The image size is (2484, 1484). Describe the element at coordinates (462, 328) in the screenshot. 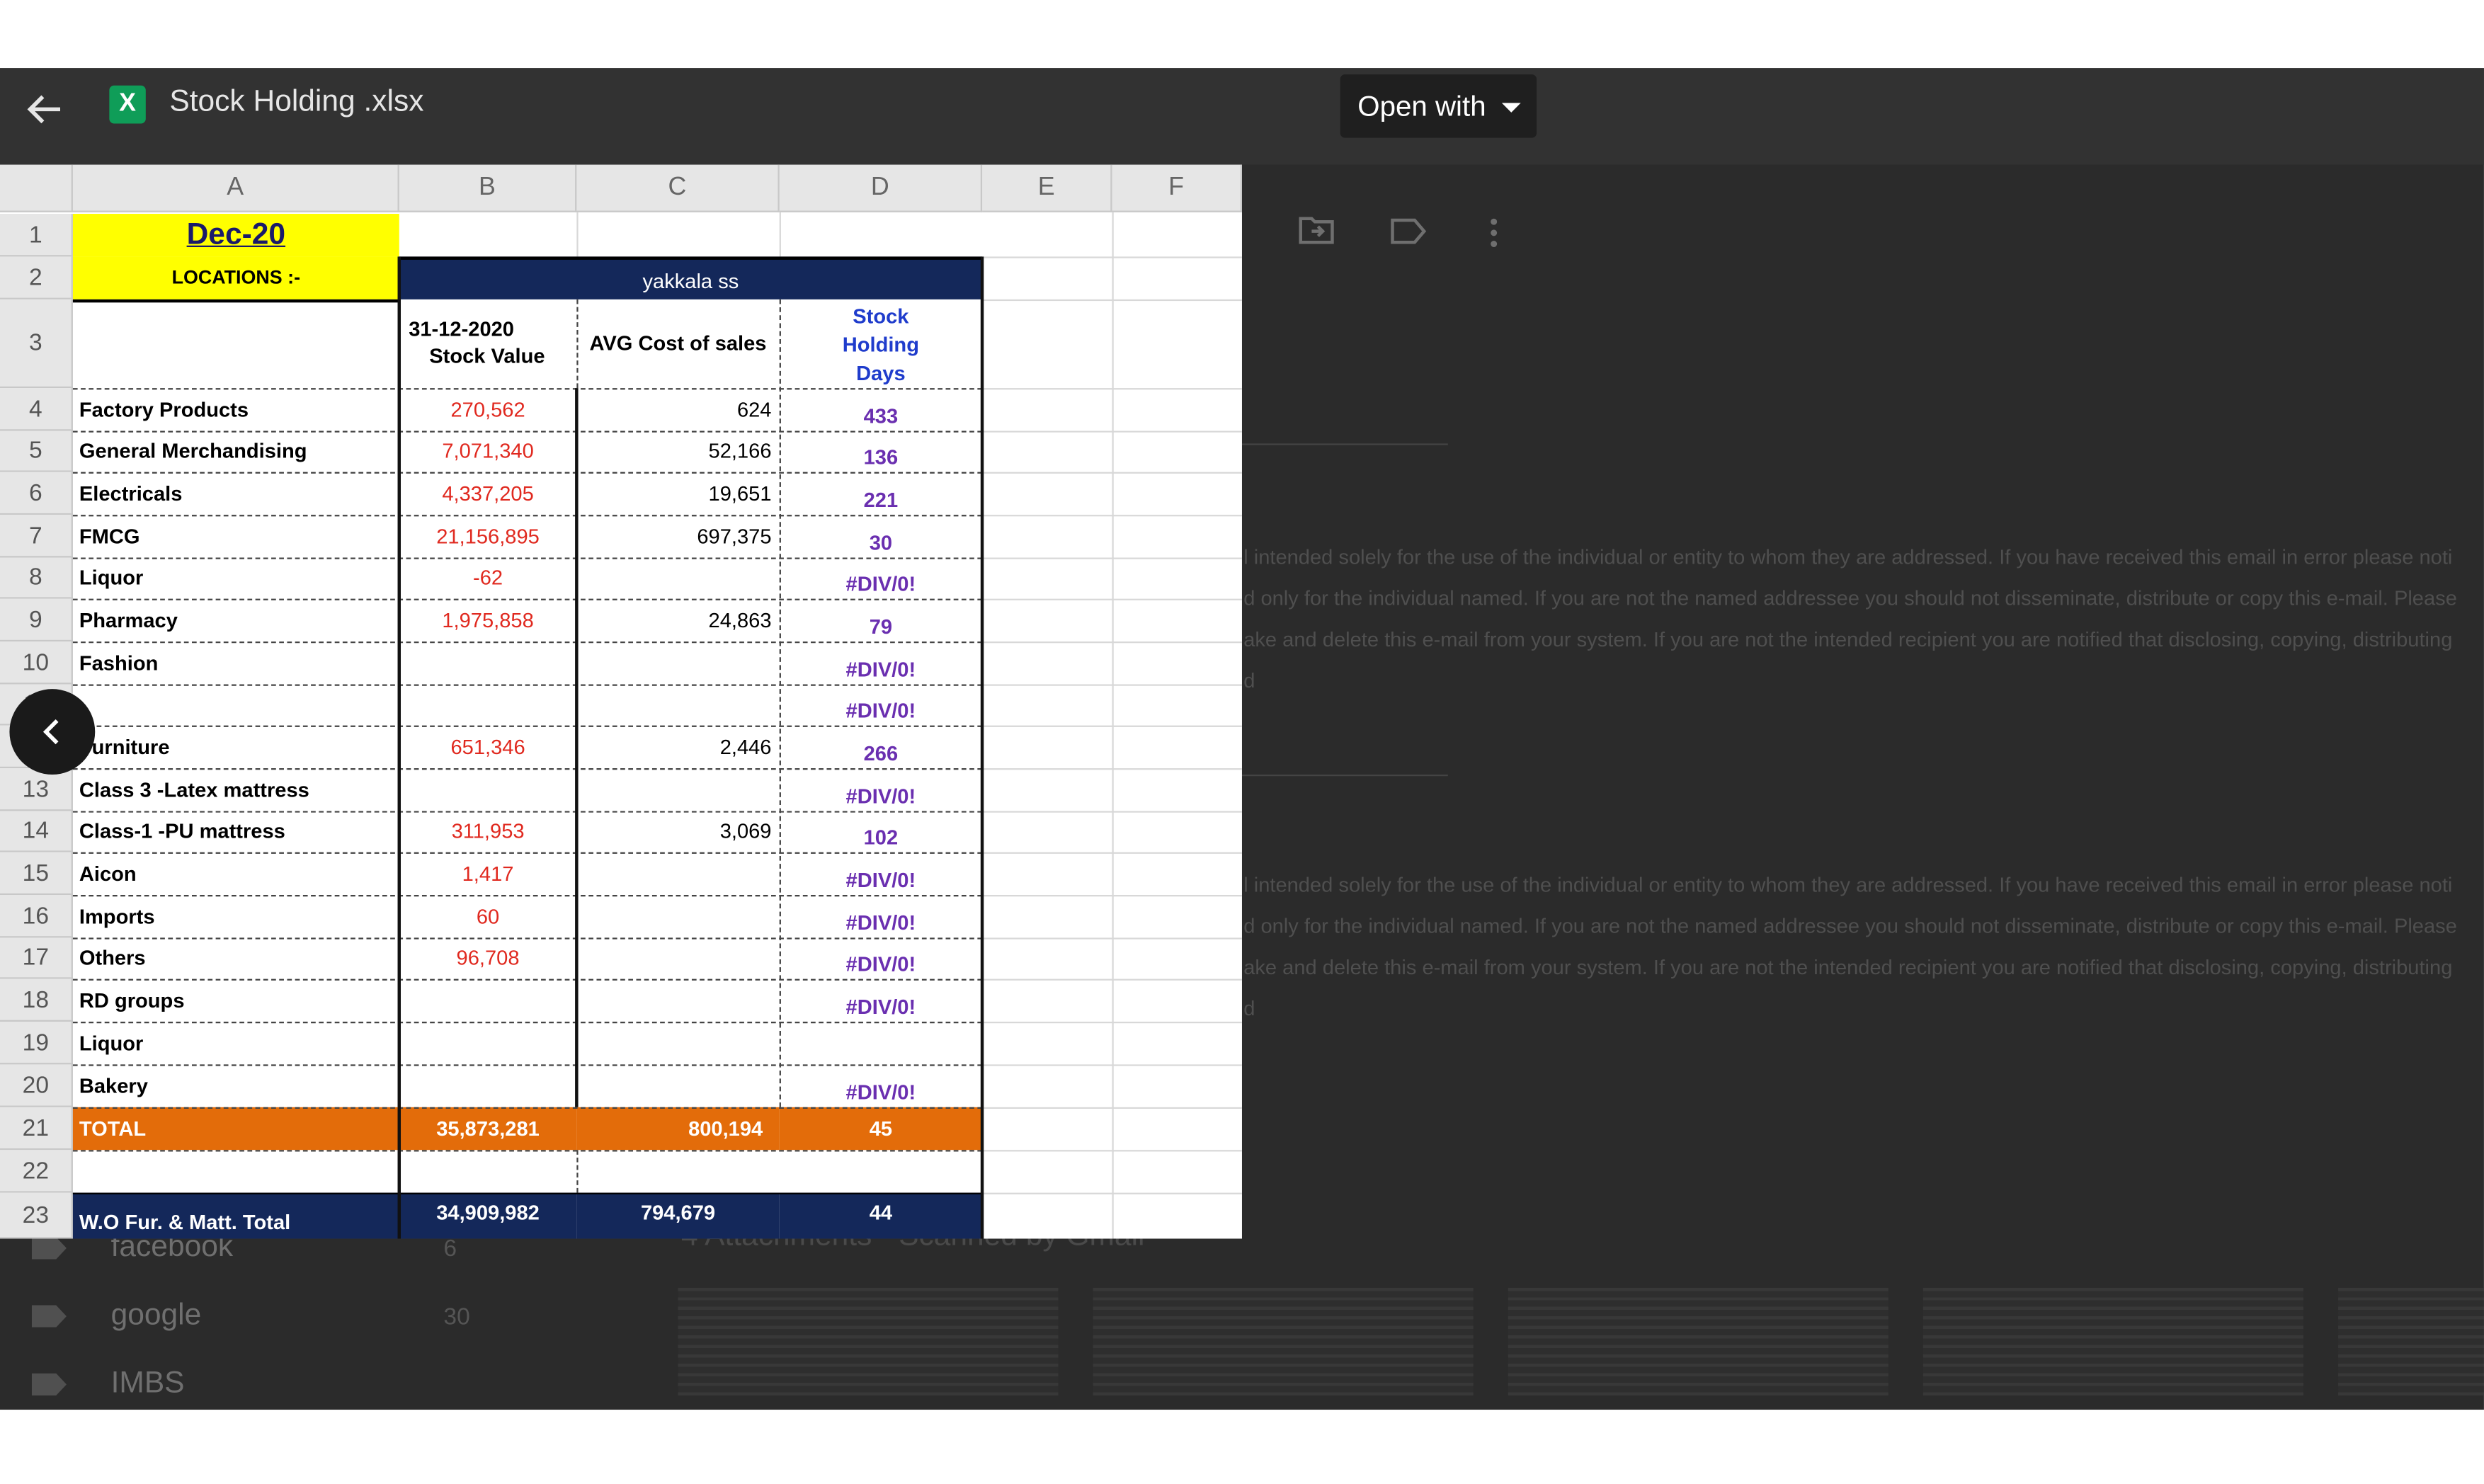

I see `header-stock-value-line1: 31-12-2020` at that location.